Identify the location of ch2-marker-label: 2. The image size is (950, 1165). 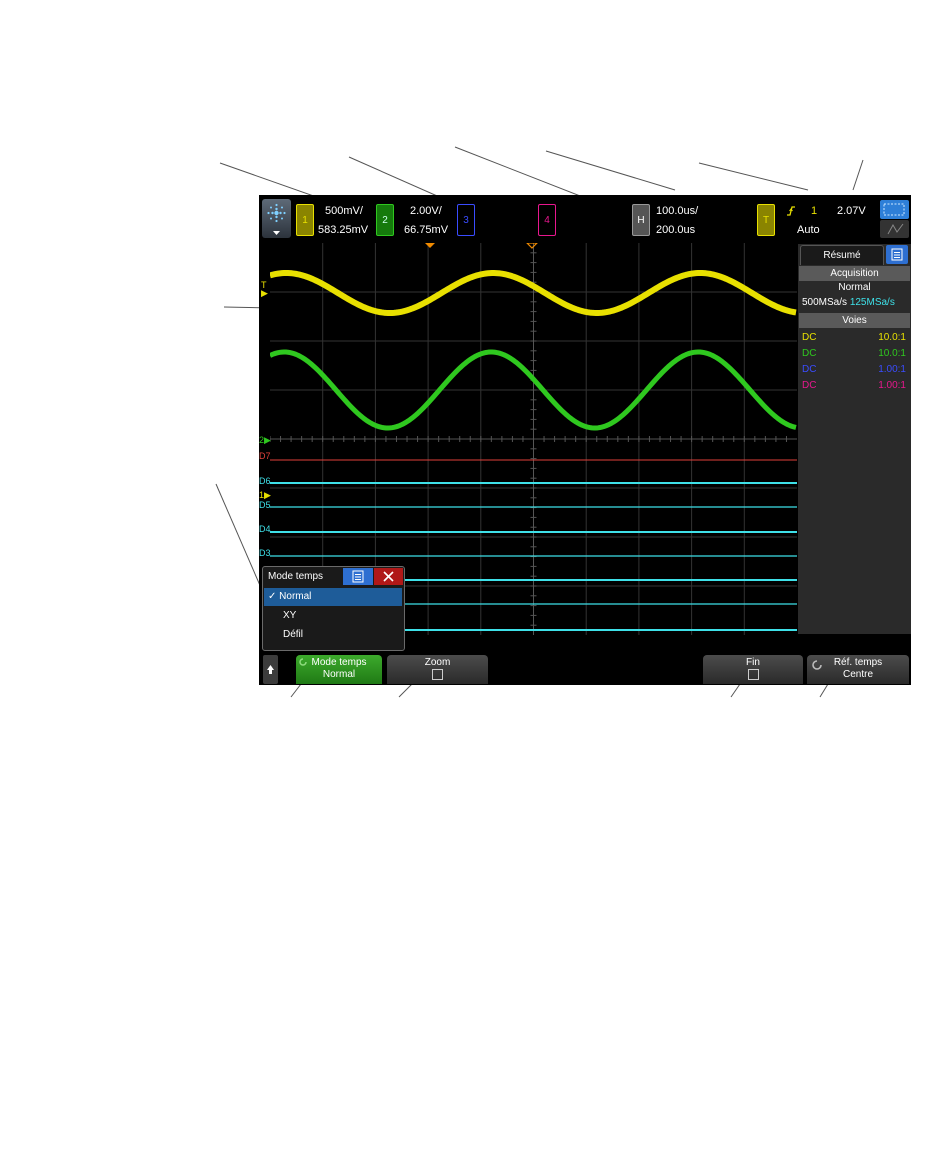
(262, 440).